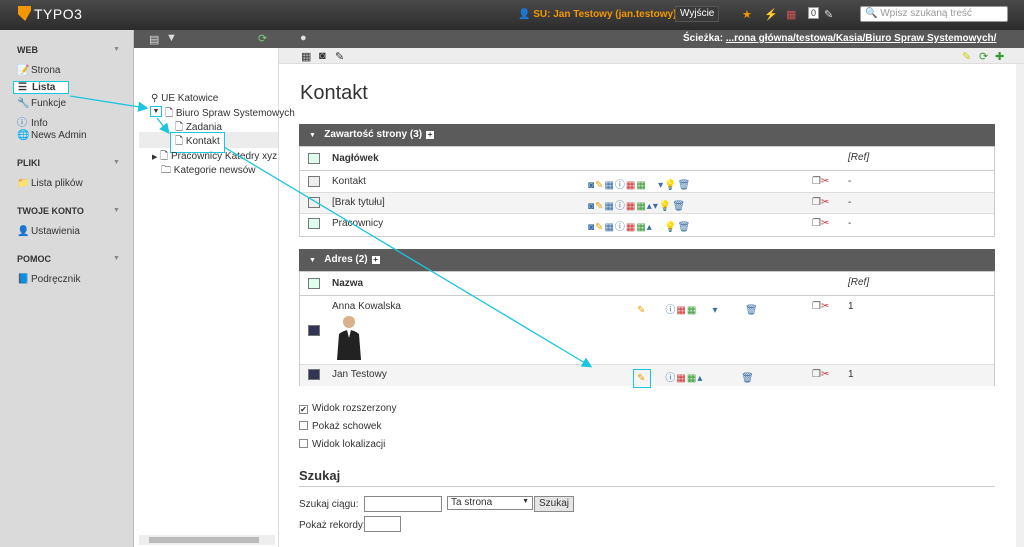 The width and height of the screenshot is (1024, 547). What do you see at coordinates (41, 87) in the screenshot?
I see `menu-item-lista: ☰ Lista` at bounding box center [41, 87].